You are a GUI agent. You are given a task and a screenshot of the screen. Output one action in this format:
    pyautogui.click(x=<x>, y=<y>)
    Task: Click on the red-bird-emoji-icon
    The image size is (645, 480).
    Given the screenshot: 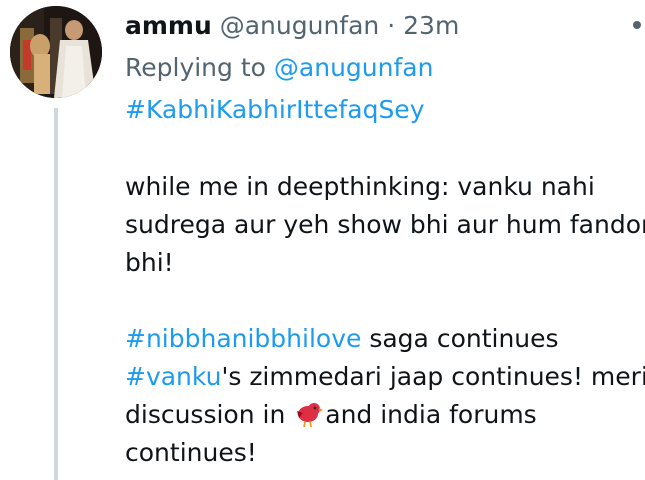 What is the action you would take?
    pyautogui.click(x=310, y=415)
    